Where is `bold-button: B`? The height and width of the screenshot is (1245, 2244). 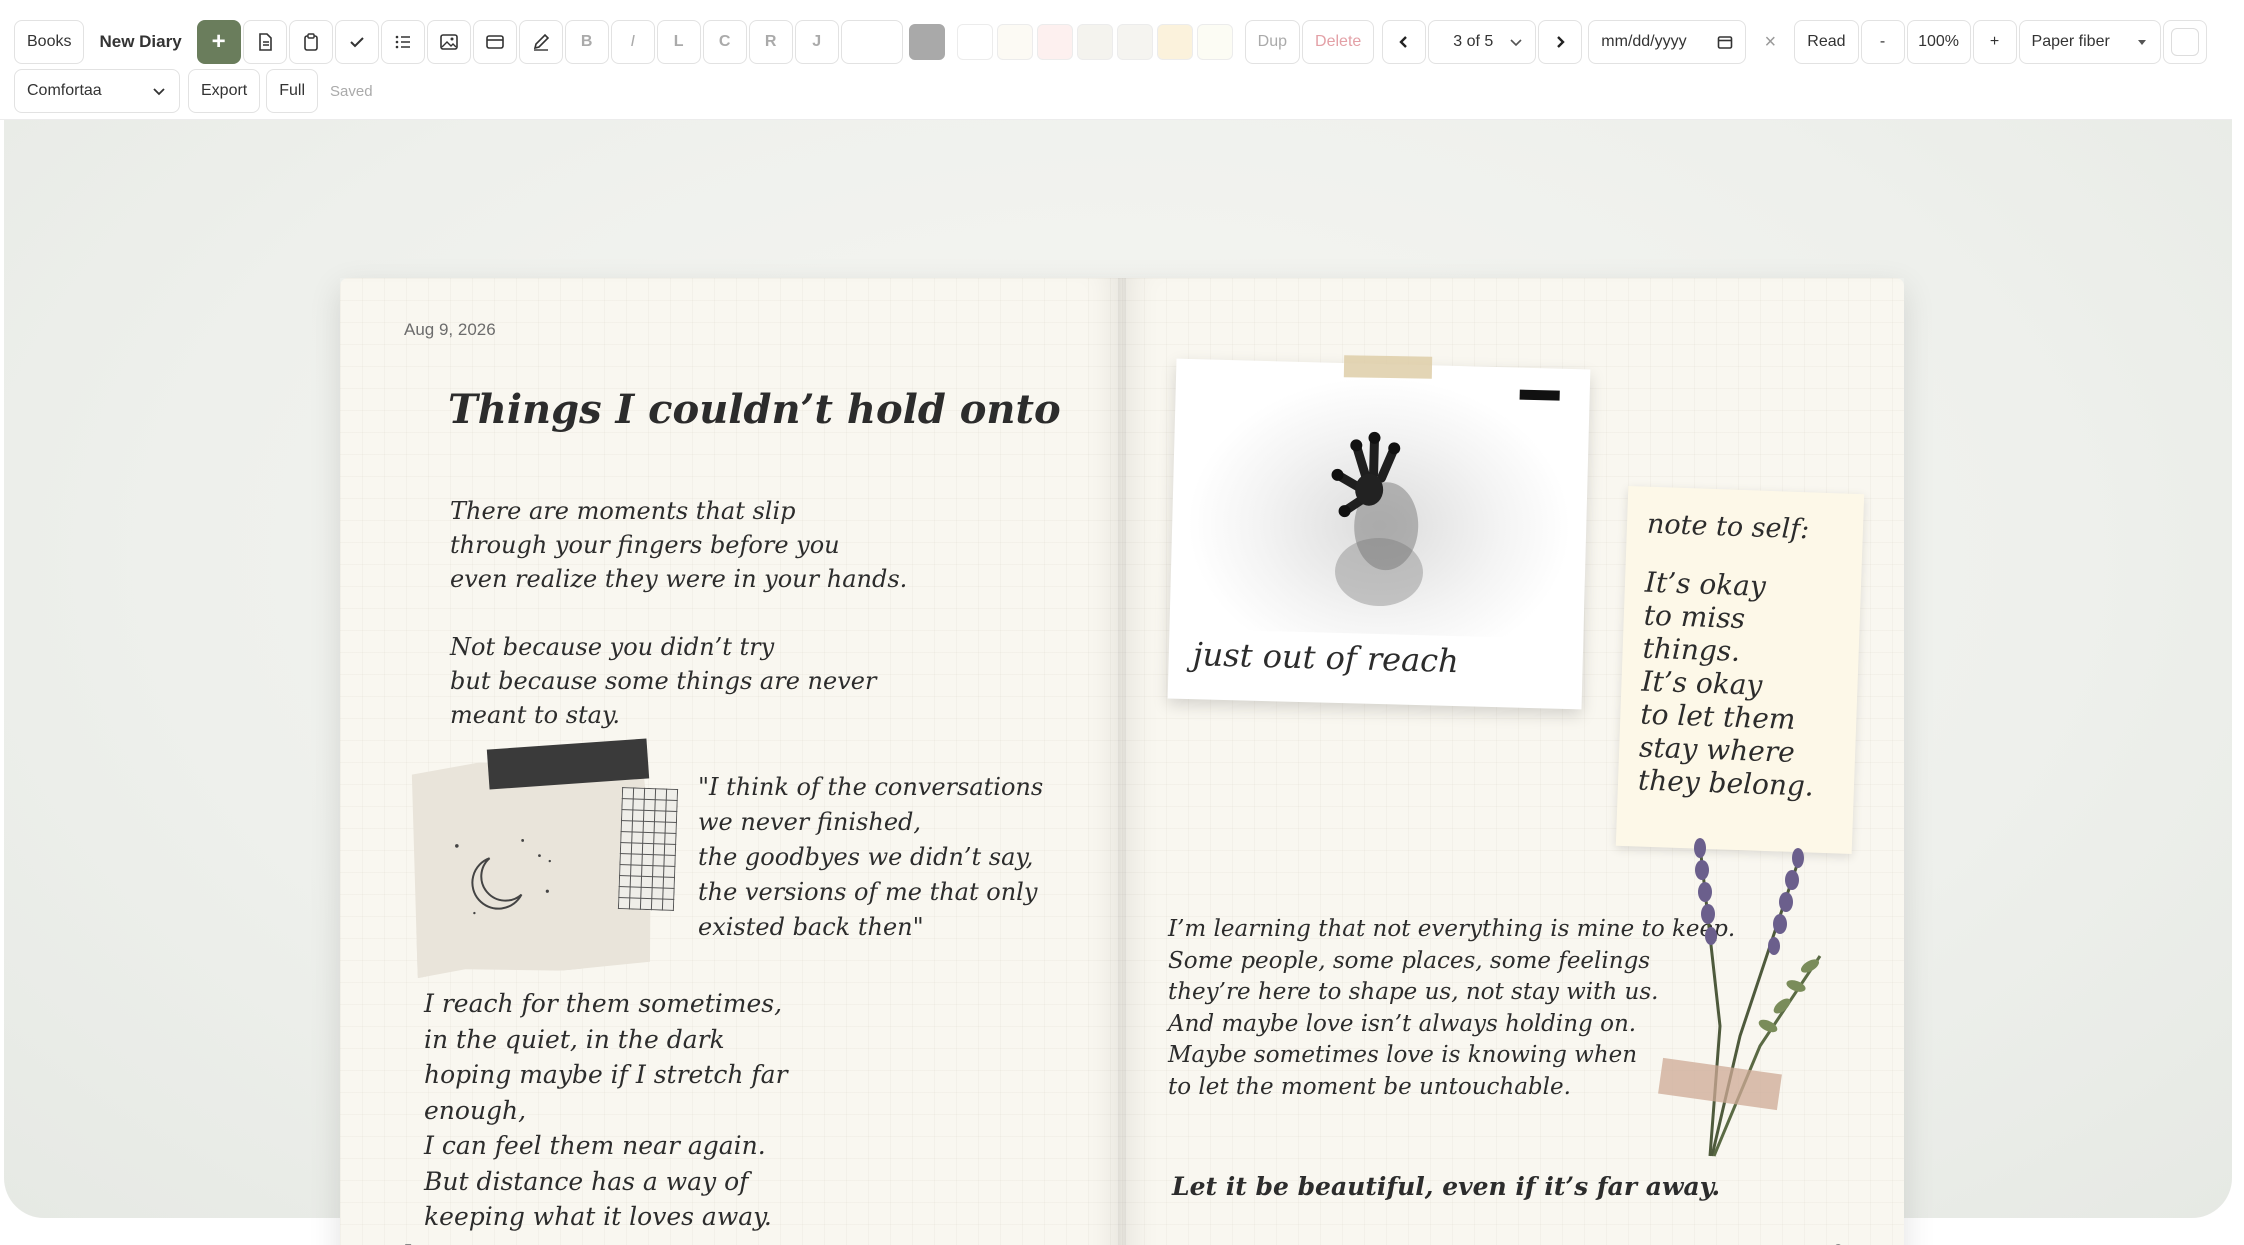 bold-button: B is located at coordinates (586, 42).